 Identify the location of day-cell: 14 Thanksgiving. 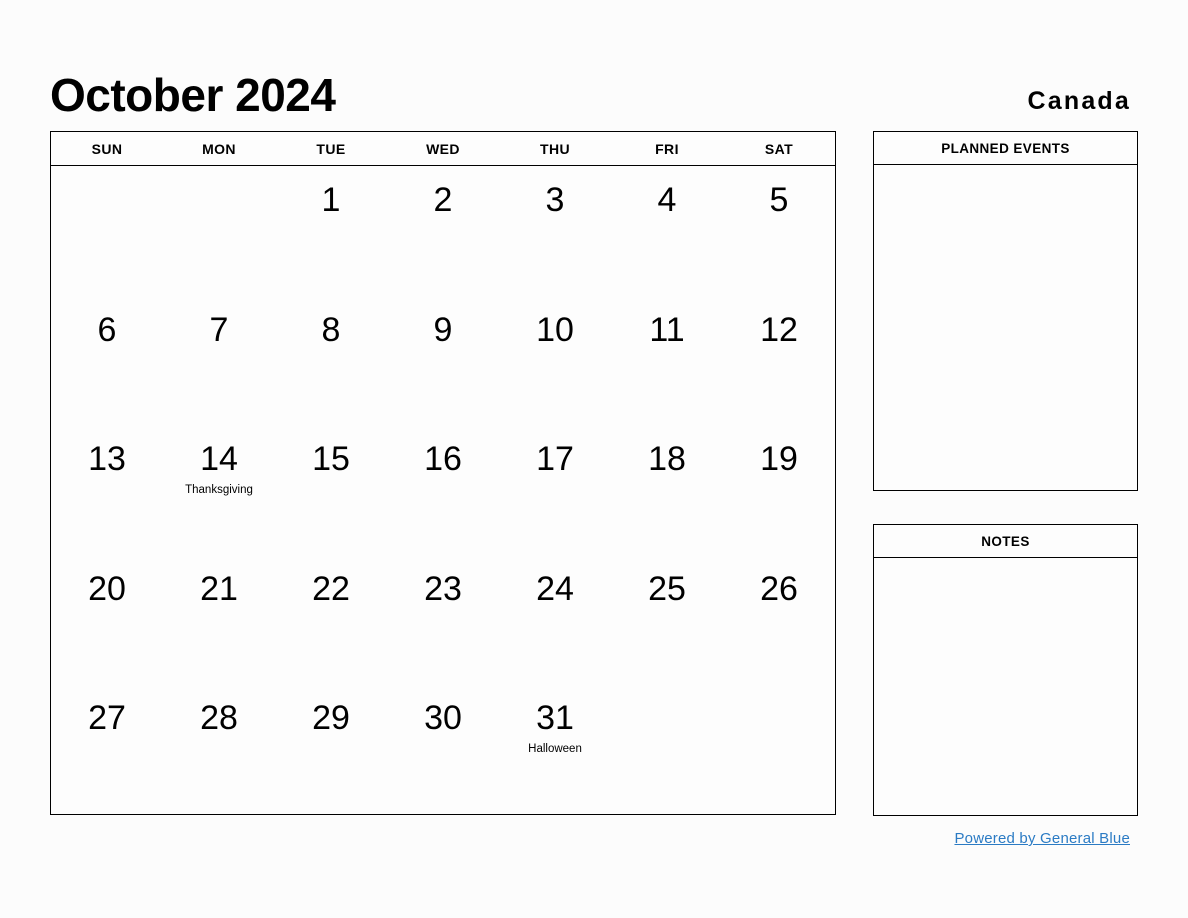
(219, 490).